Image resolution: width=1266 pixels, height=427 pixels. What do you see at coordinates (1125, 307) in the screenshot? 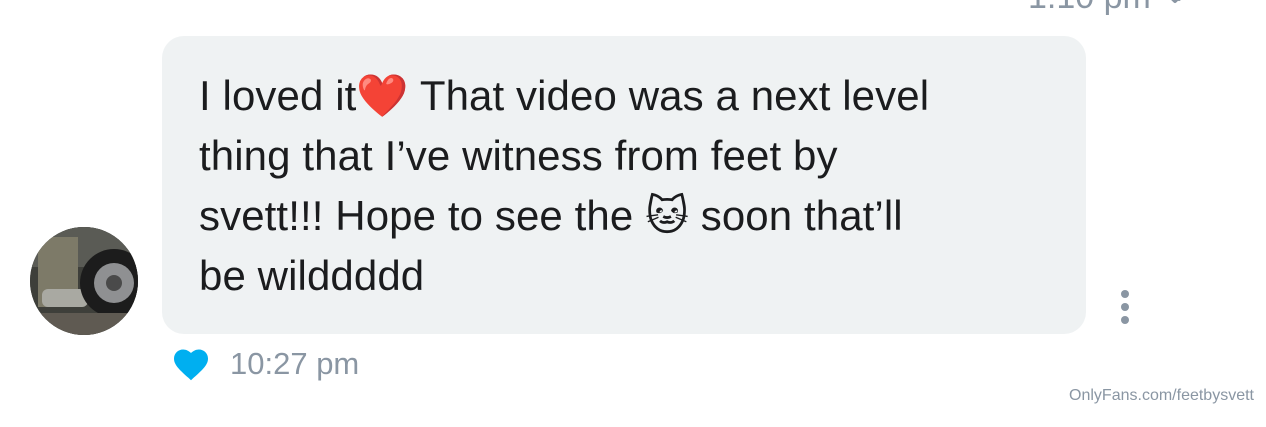
I see `more-vertical-icon` at bounding box center [1125, 307].